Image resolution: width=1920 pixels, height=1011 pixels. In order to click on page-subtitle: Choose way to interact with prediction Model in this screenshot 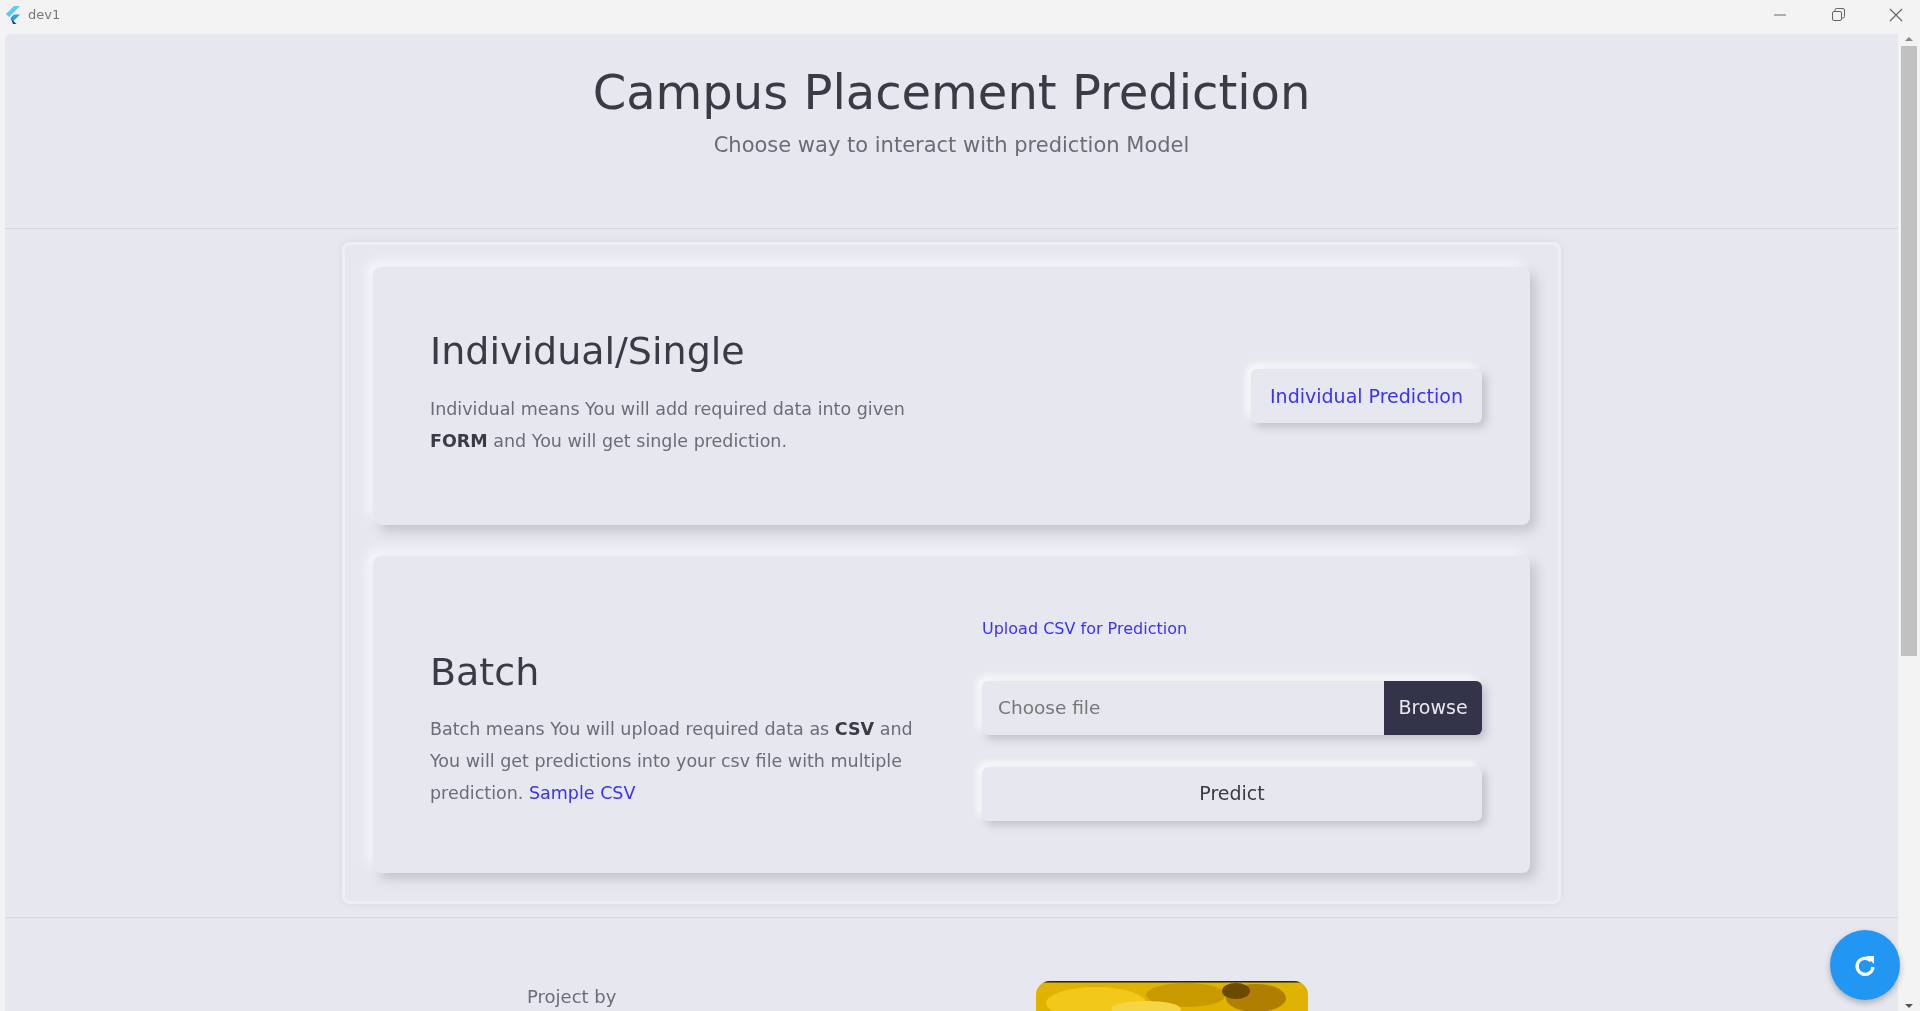, I will do `click(951, 145)`.